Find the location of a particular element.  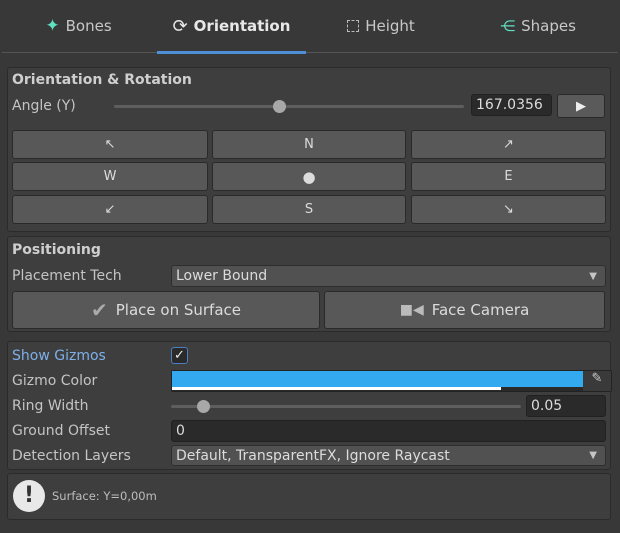

detection-layers-dropdown: Default, TransparentFX, Ignore Raycast ▼ is located at coordinates (388, 455).